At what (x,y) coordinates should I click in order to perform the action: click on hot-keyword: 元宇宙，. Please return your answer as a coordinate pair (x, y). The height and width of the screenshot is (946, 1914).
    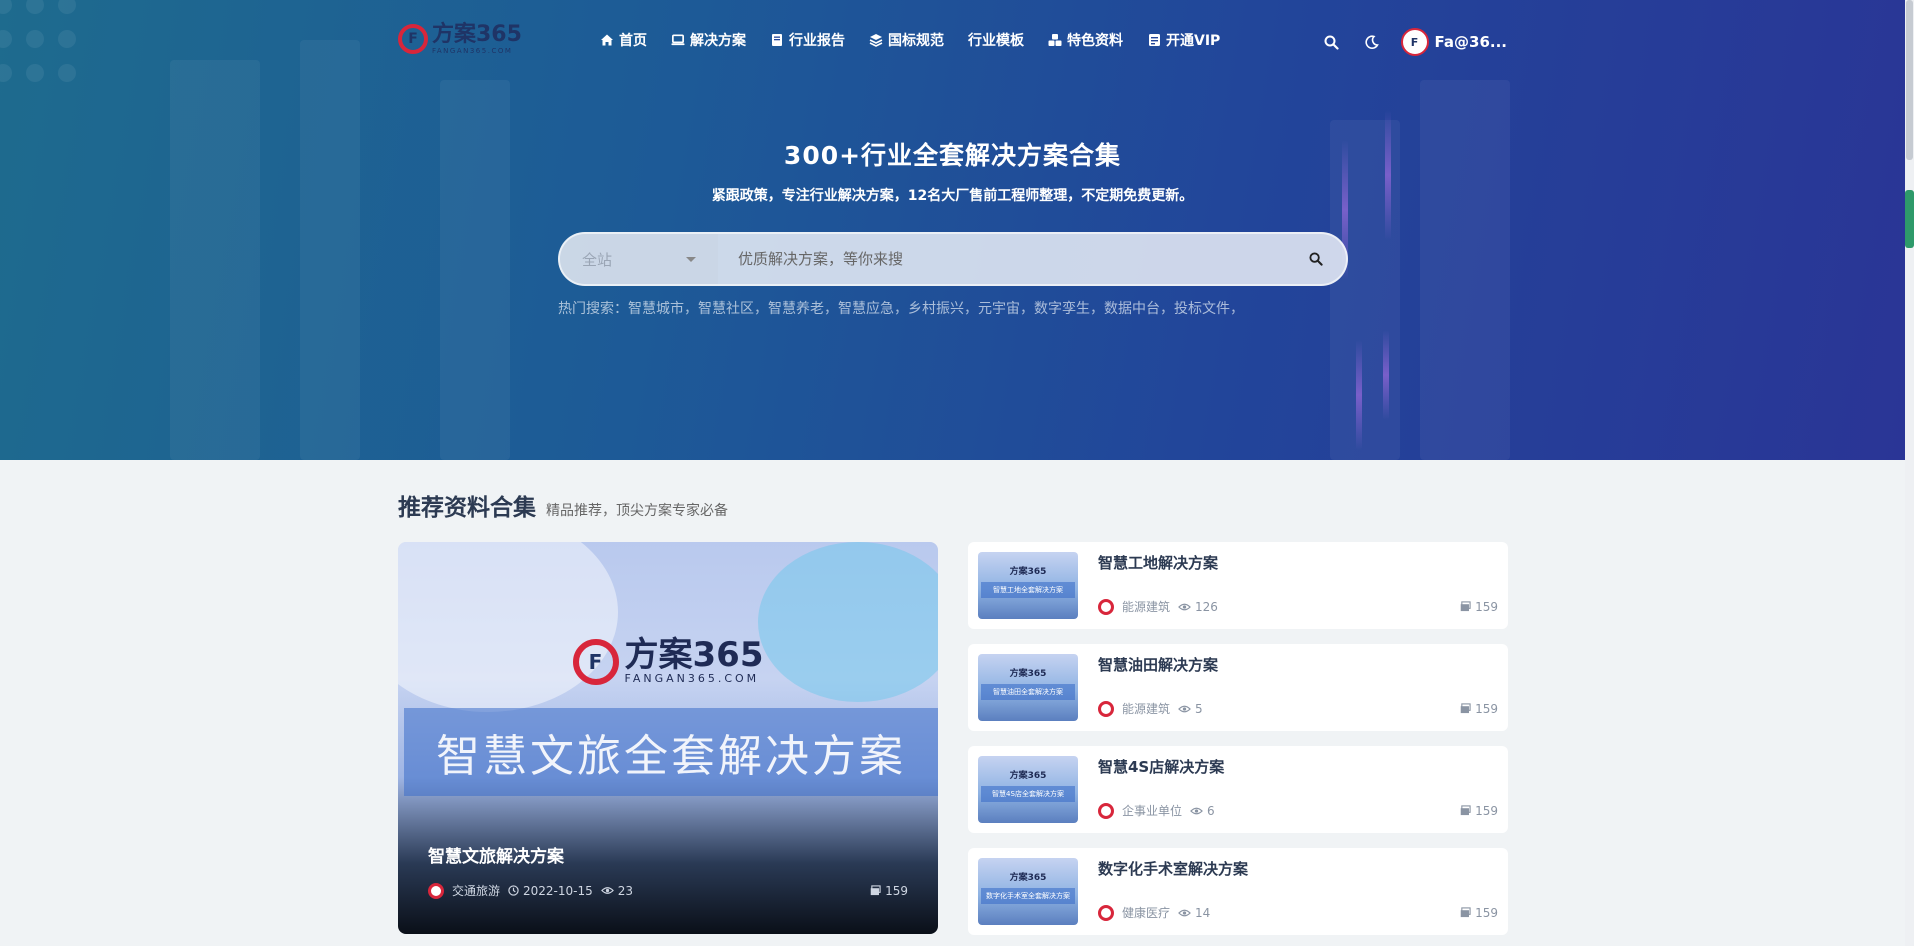
    Looking at the image, I should click on (1006, 308).